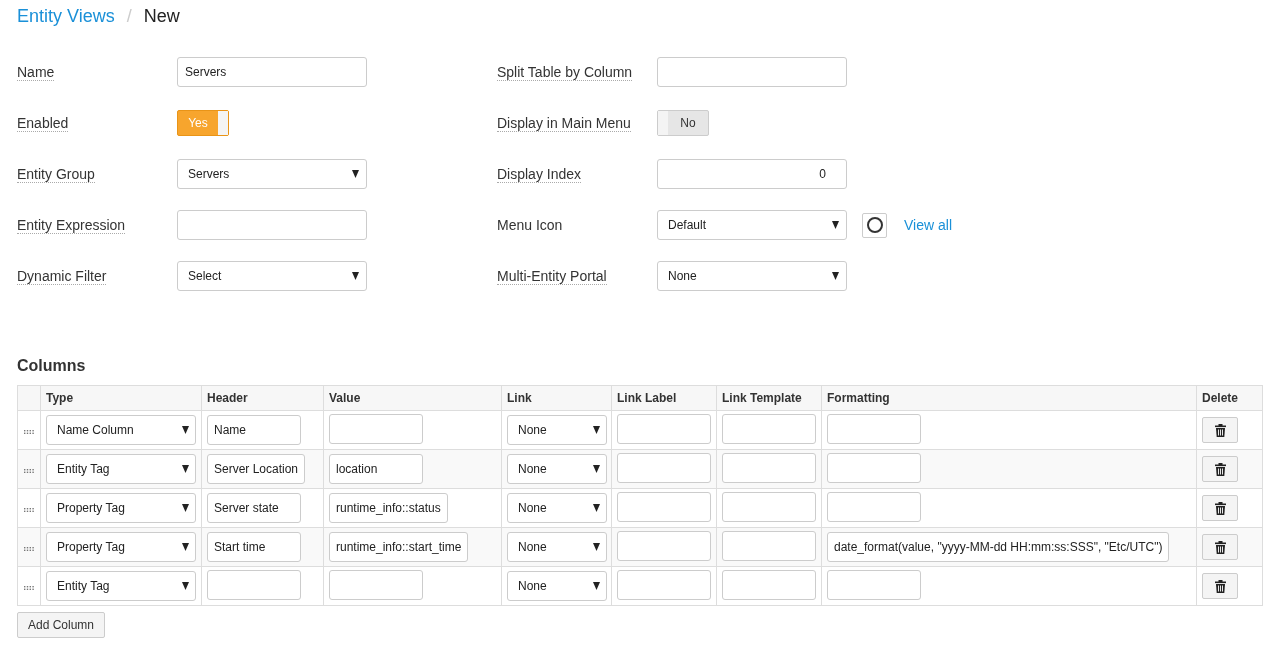 This screenshot has width=1270, height=651. Describe the element at coordinates (647, 398) in the screenshot. I see `column-header: Link Label` at that location.